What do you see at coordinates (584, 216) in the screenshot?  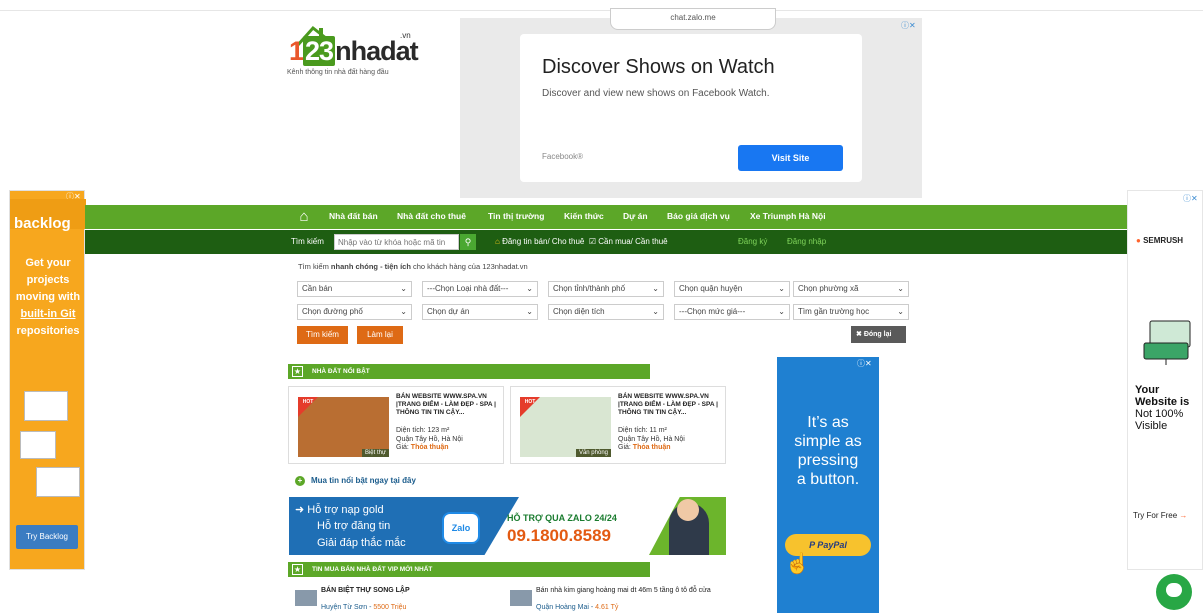 I see `nav-item-kien-thuc: Kiến thức` at bounding box center [584, 216].